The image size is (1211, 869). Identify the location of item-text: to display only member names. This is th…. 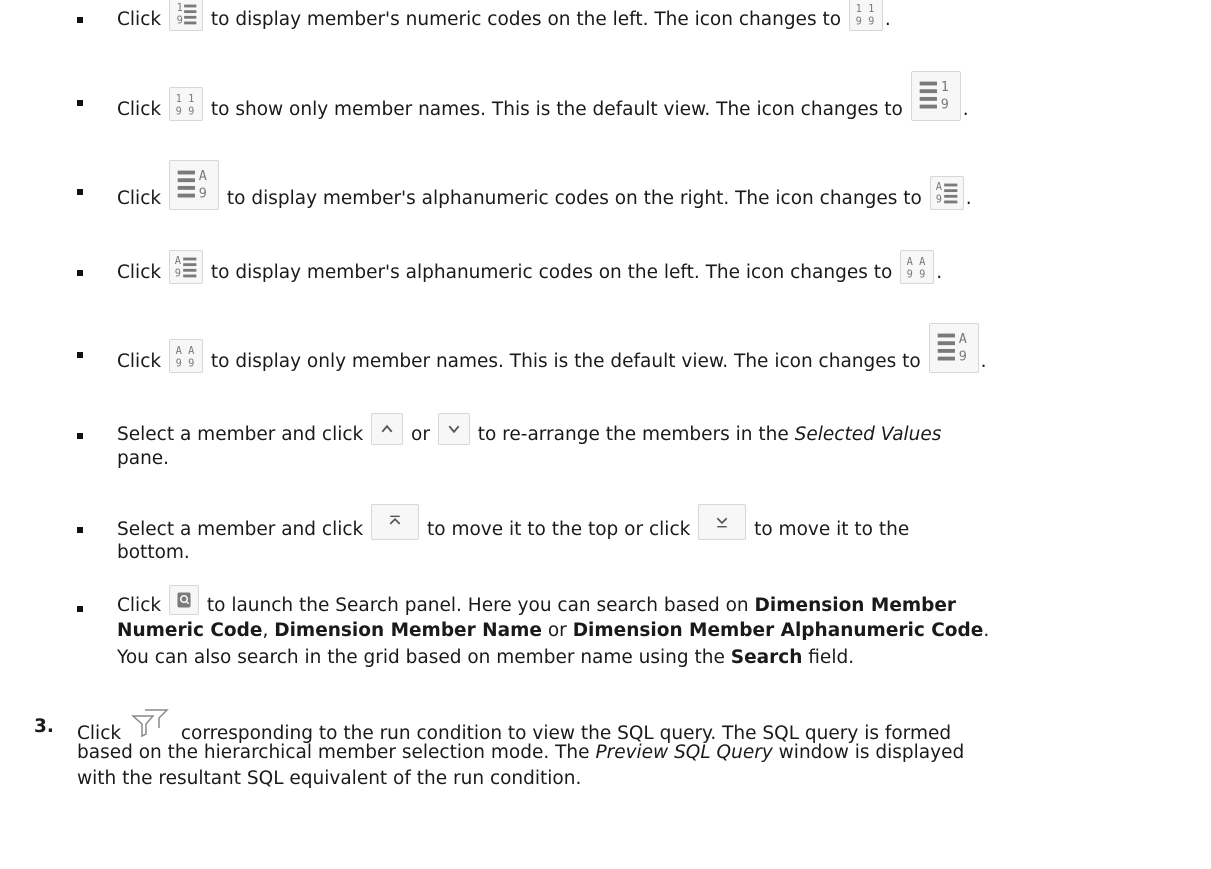
(565, 361).